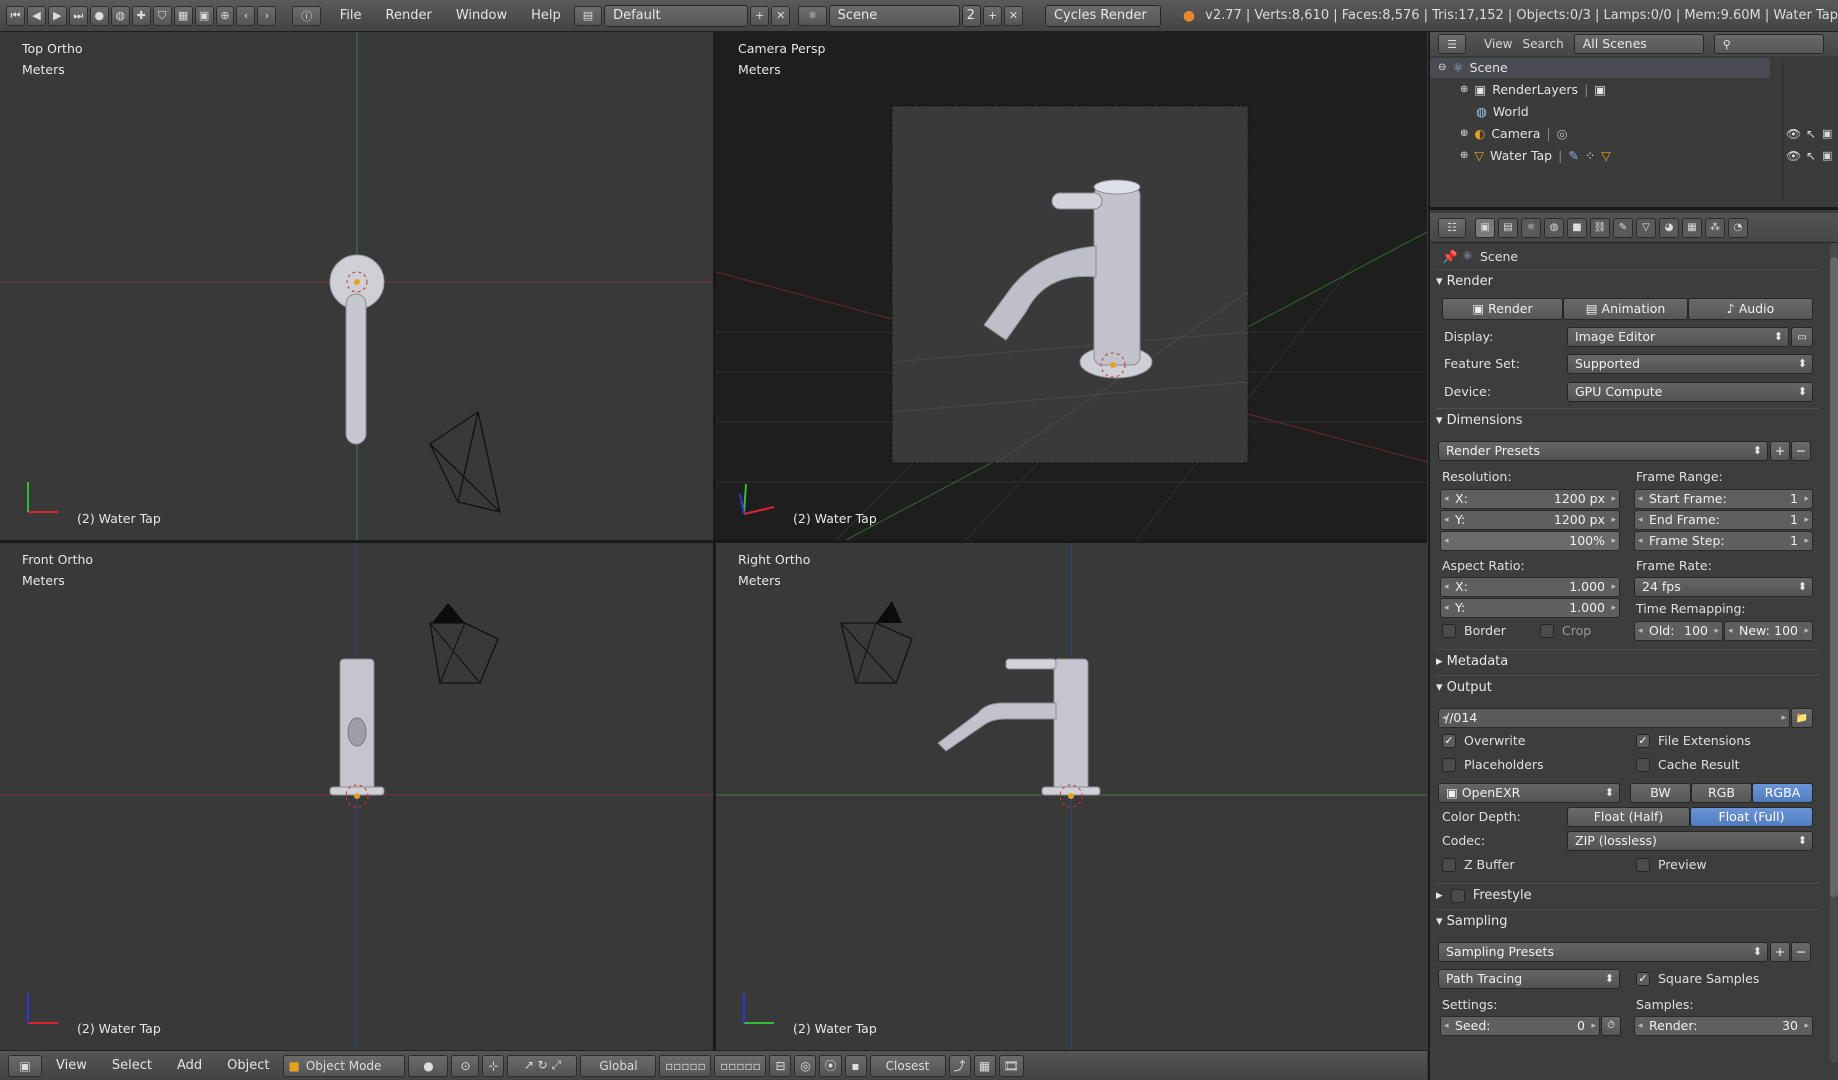  What do you see at coordinates (1013, 15) in the screenshot?
I see `remove-scene-icon: ✕` at bounding box center [1013, 15].